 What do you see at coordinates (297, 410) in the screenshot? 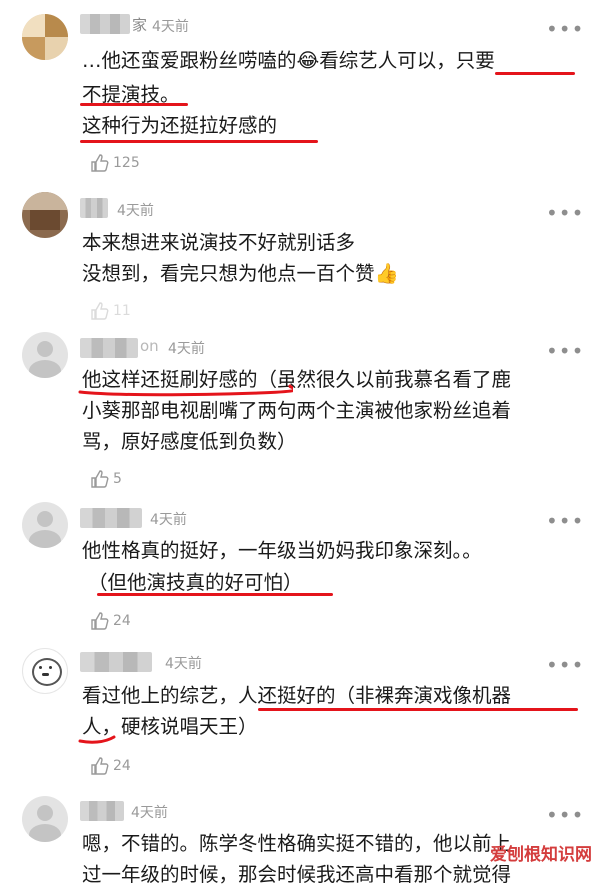
I see `comment-line-2: 小葵那部电视剧嘴了两句两个主演被他家粉丝追着` at bounding box center [297, 410].